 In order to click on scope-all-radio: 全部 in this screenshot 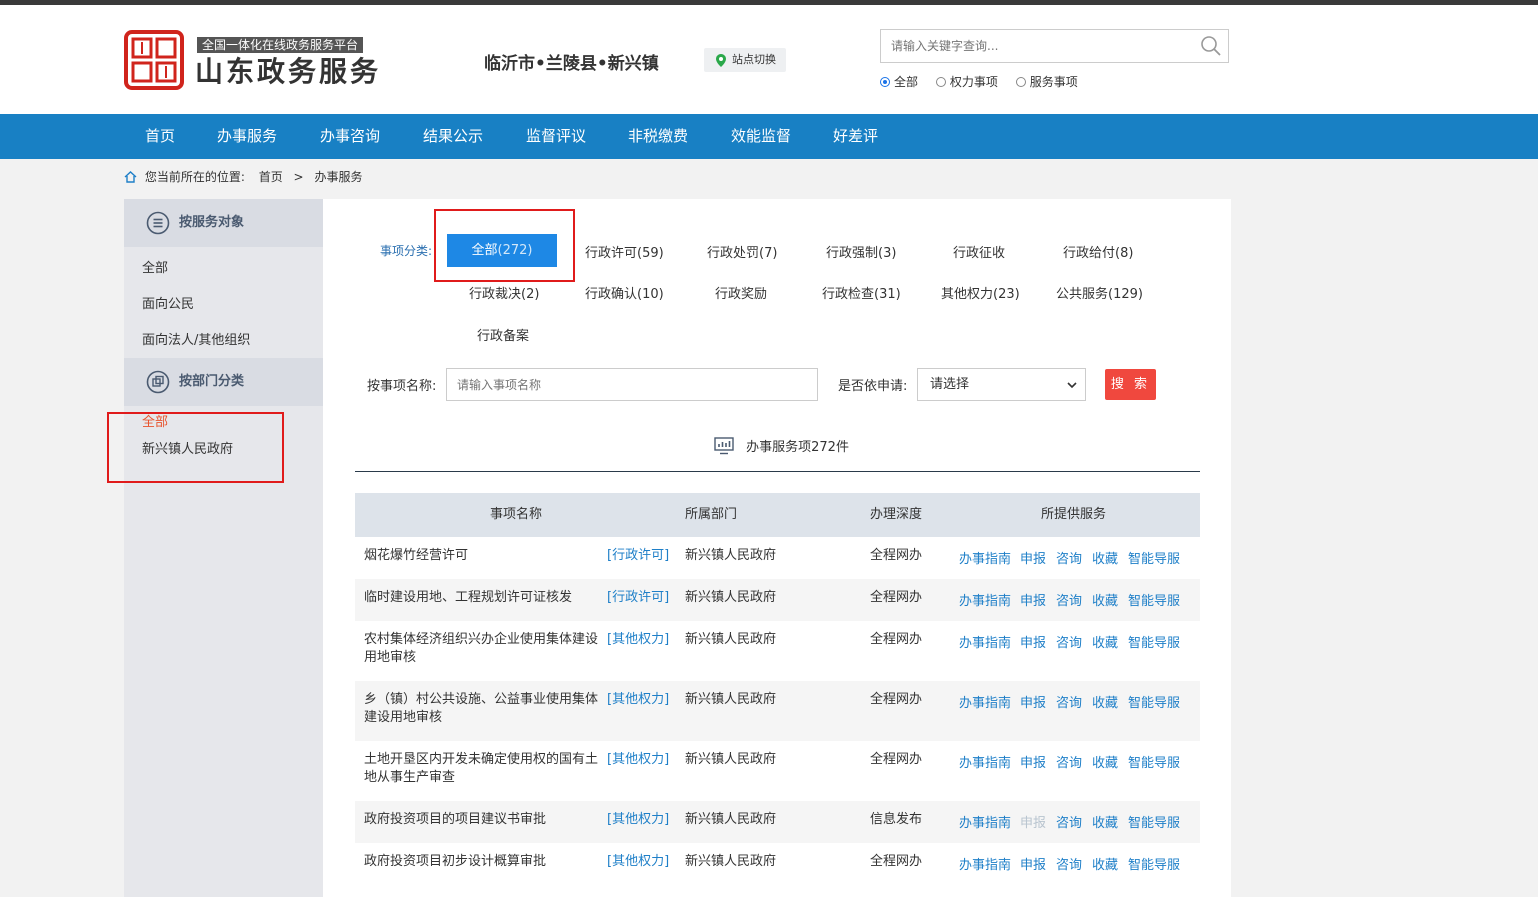, I will do `click(899, 81)`.